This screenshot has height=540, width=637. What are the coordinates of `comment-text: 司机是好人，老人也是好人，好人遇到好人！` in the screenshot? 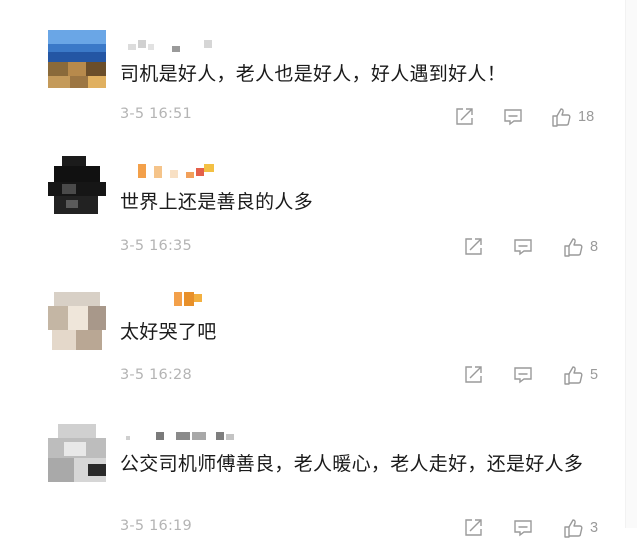 It's located at (313, 74).